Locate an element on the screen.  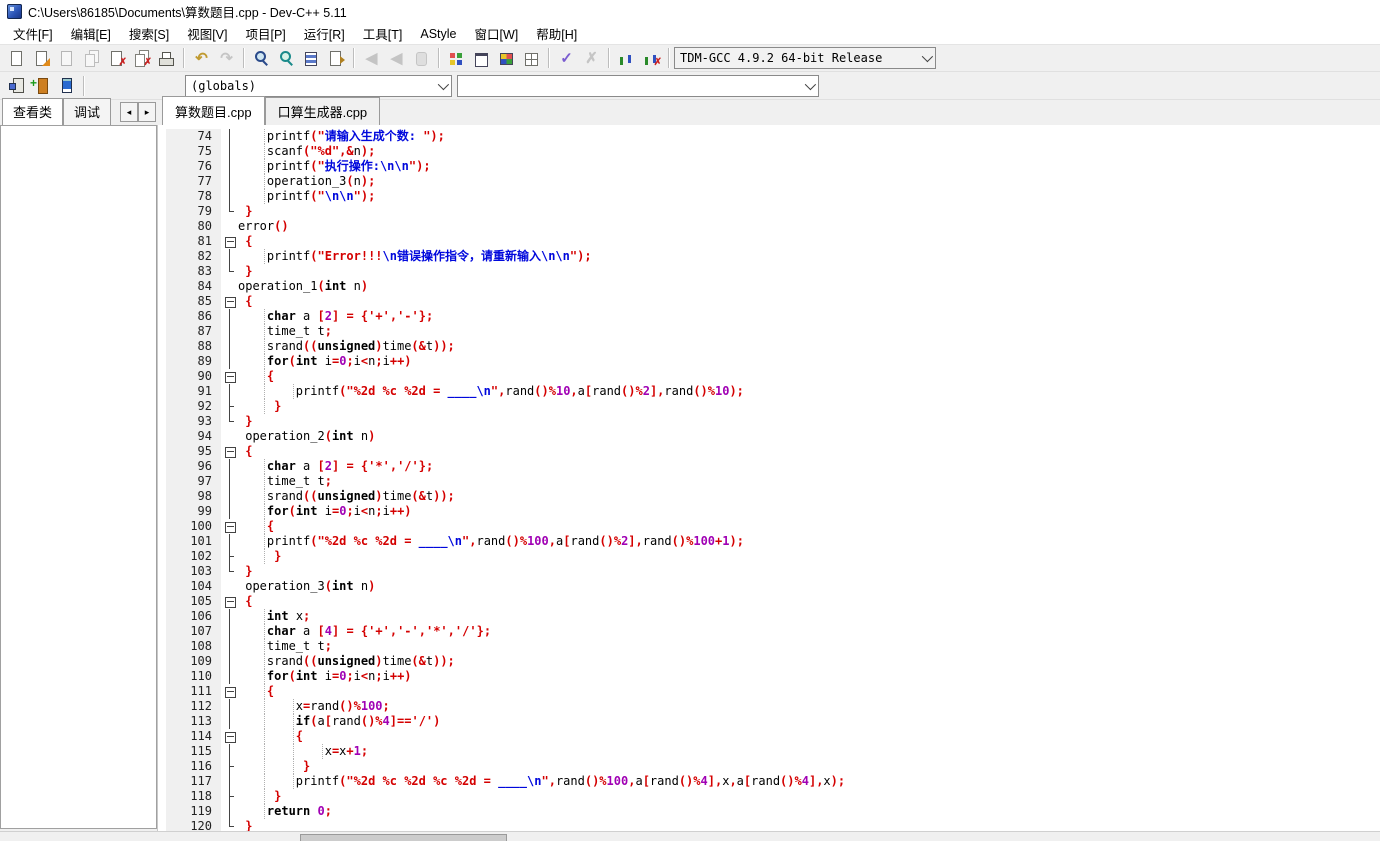
goto-bookmark-icon is located at coordinates (66, 85).